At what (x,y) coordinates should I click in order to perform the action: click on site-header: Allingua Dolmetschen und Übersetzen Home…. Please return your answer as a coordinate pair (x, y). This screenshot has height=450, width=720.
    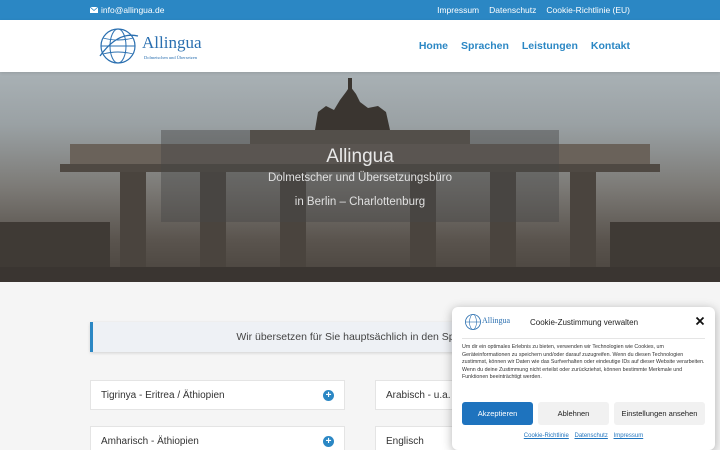
    Looking at the image, I should click on (360, 46).